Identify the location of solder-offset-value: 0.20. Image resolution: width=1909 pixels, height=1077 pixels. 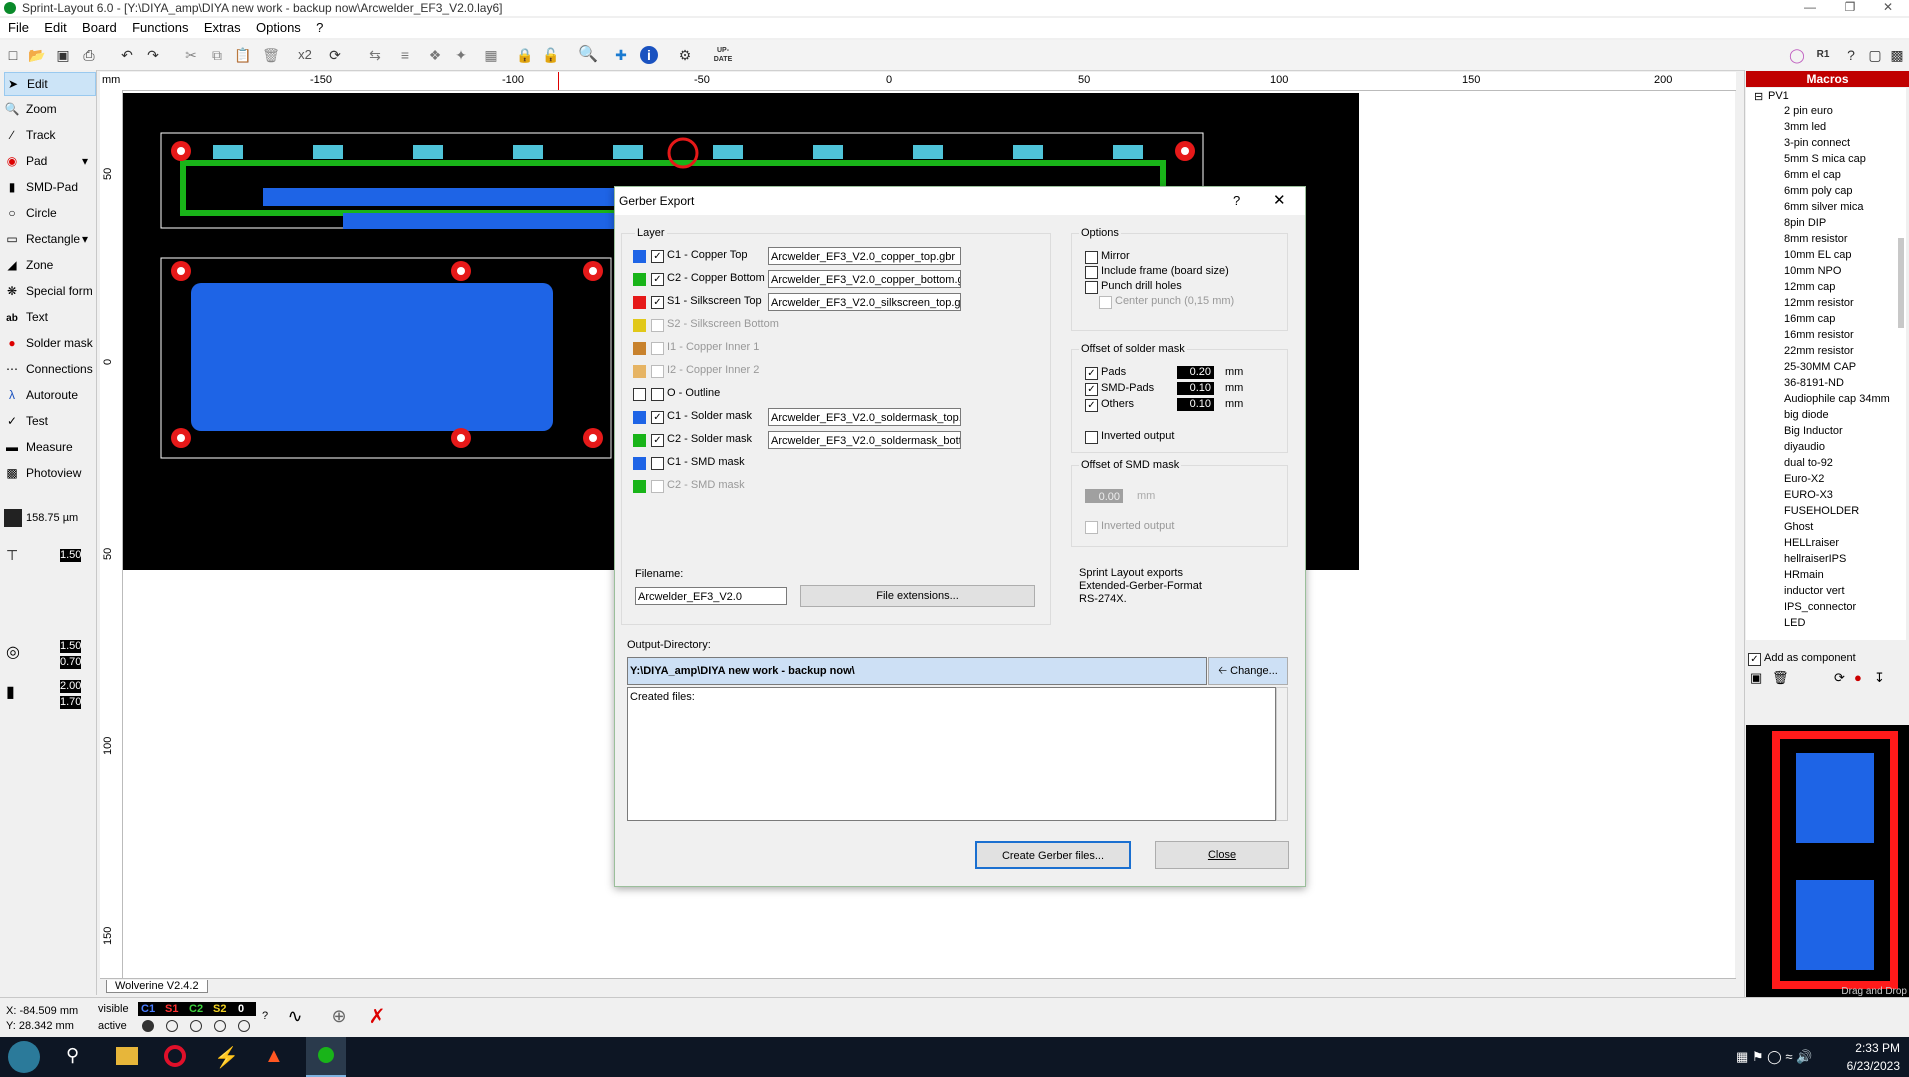
(1195, 372).